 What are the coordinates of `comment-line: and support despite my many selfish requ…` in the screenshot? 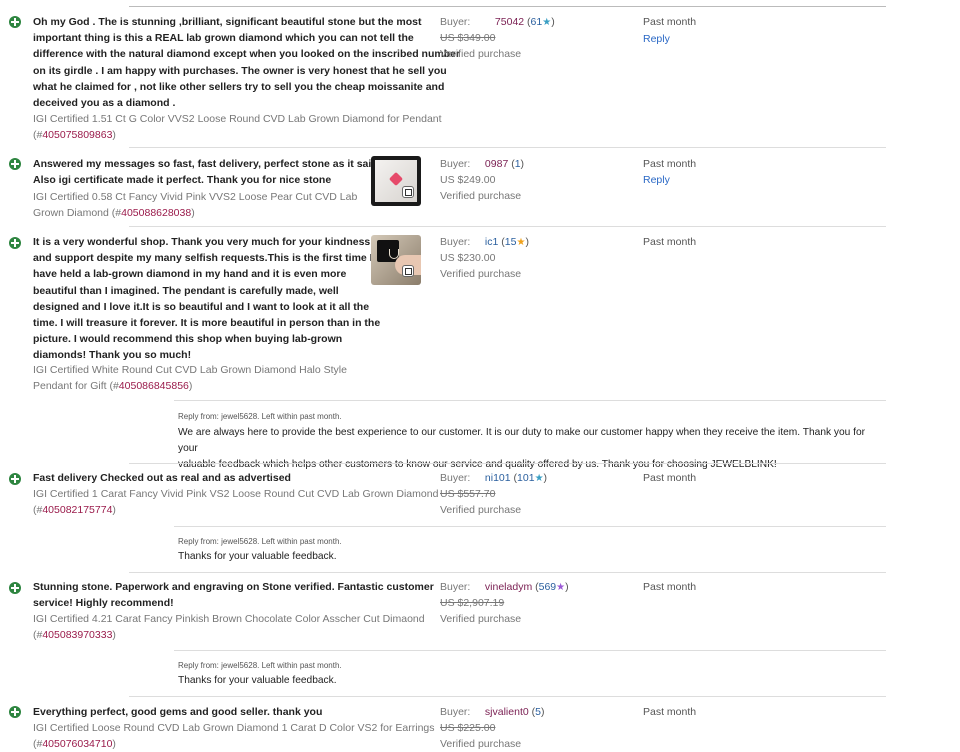 It's located at (203, 258).